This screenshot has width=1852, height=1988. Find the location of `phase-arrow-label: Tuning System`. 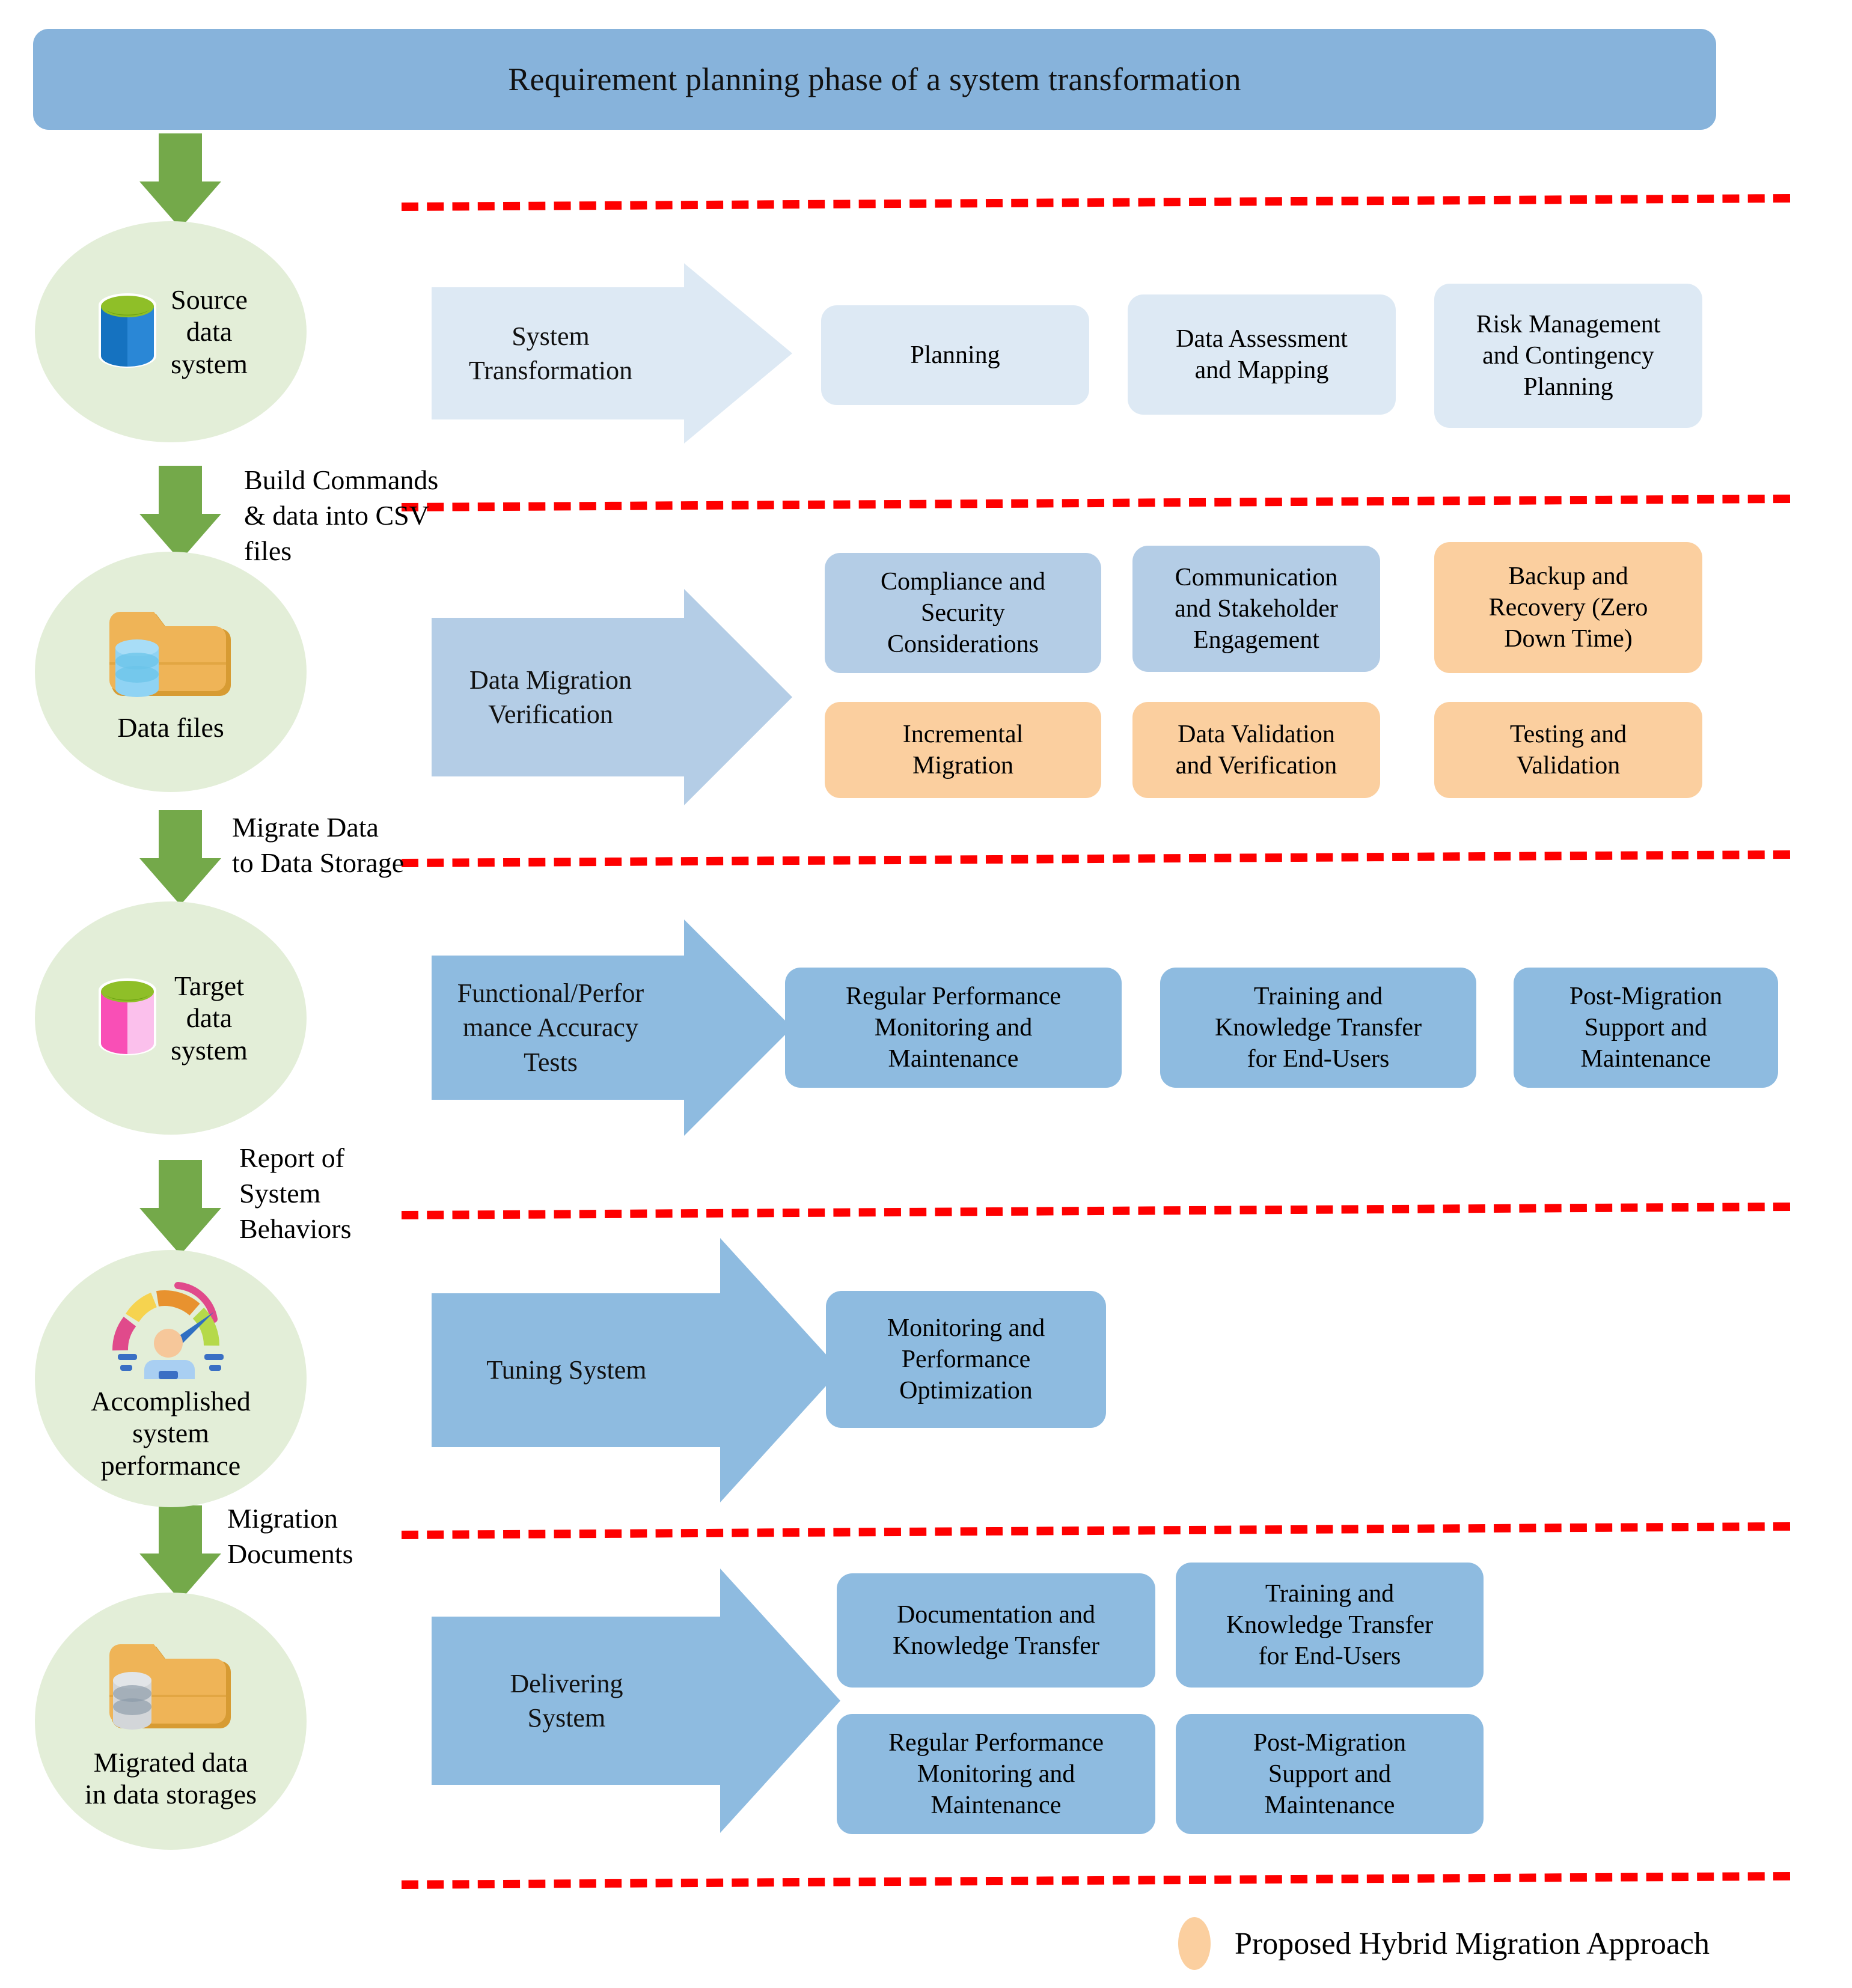

phase-arrow-label: Tuning System is located at coordinates (566, 1370).